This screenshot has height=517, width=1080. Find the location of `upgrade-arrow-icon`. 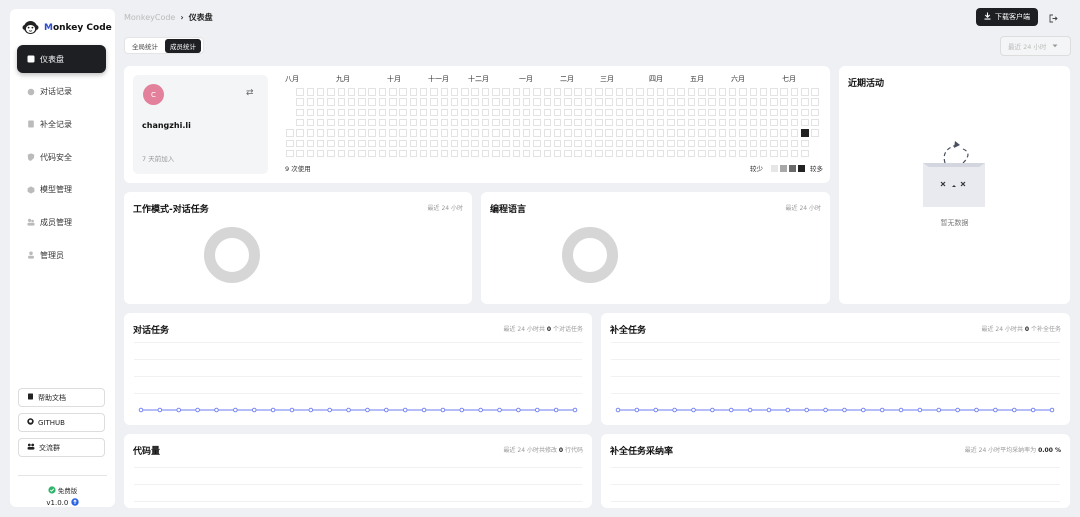

upgrade-arrow-icon is located at coordinates (74, 503).